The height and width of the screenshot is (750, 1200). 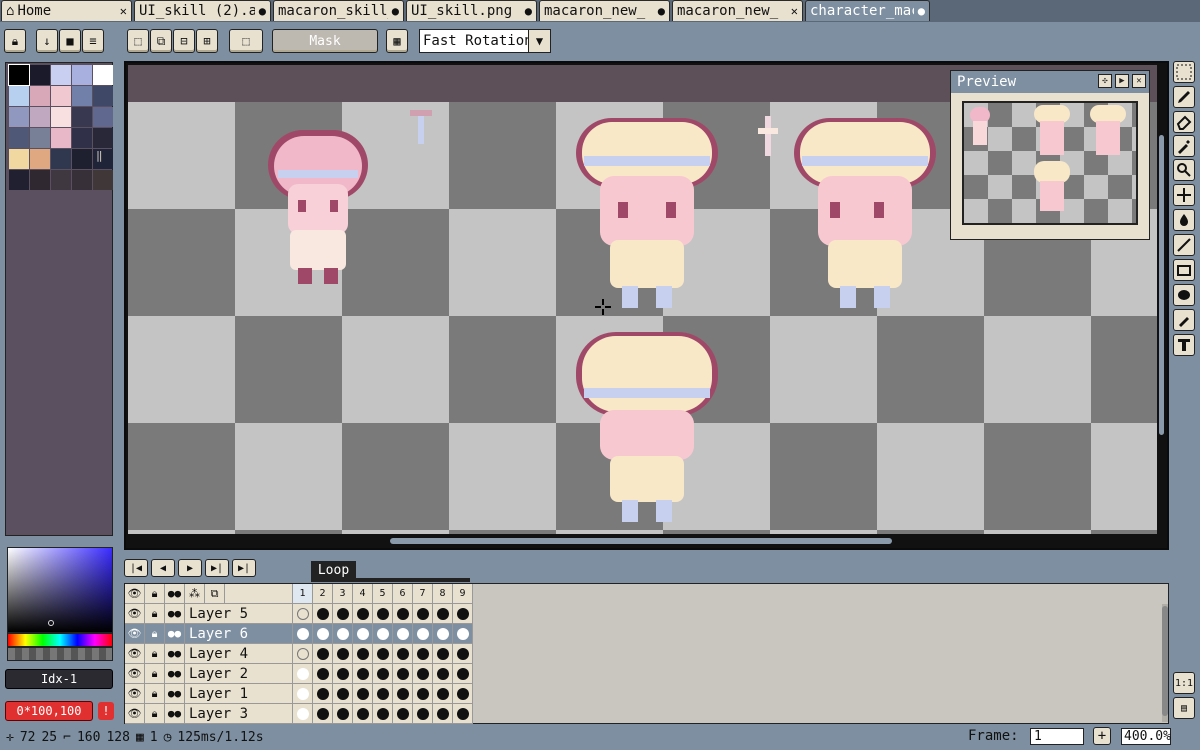 What do you see at coordinates (397, 41) in the screenshot?
I see `grid-button: ▦` at bounding box center [397, 41].